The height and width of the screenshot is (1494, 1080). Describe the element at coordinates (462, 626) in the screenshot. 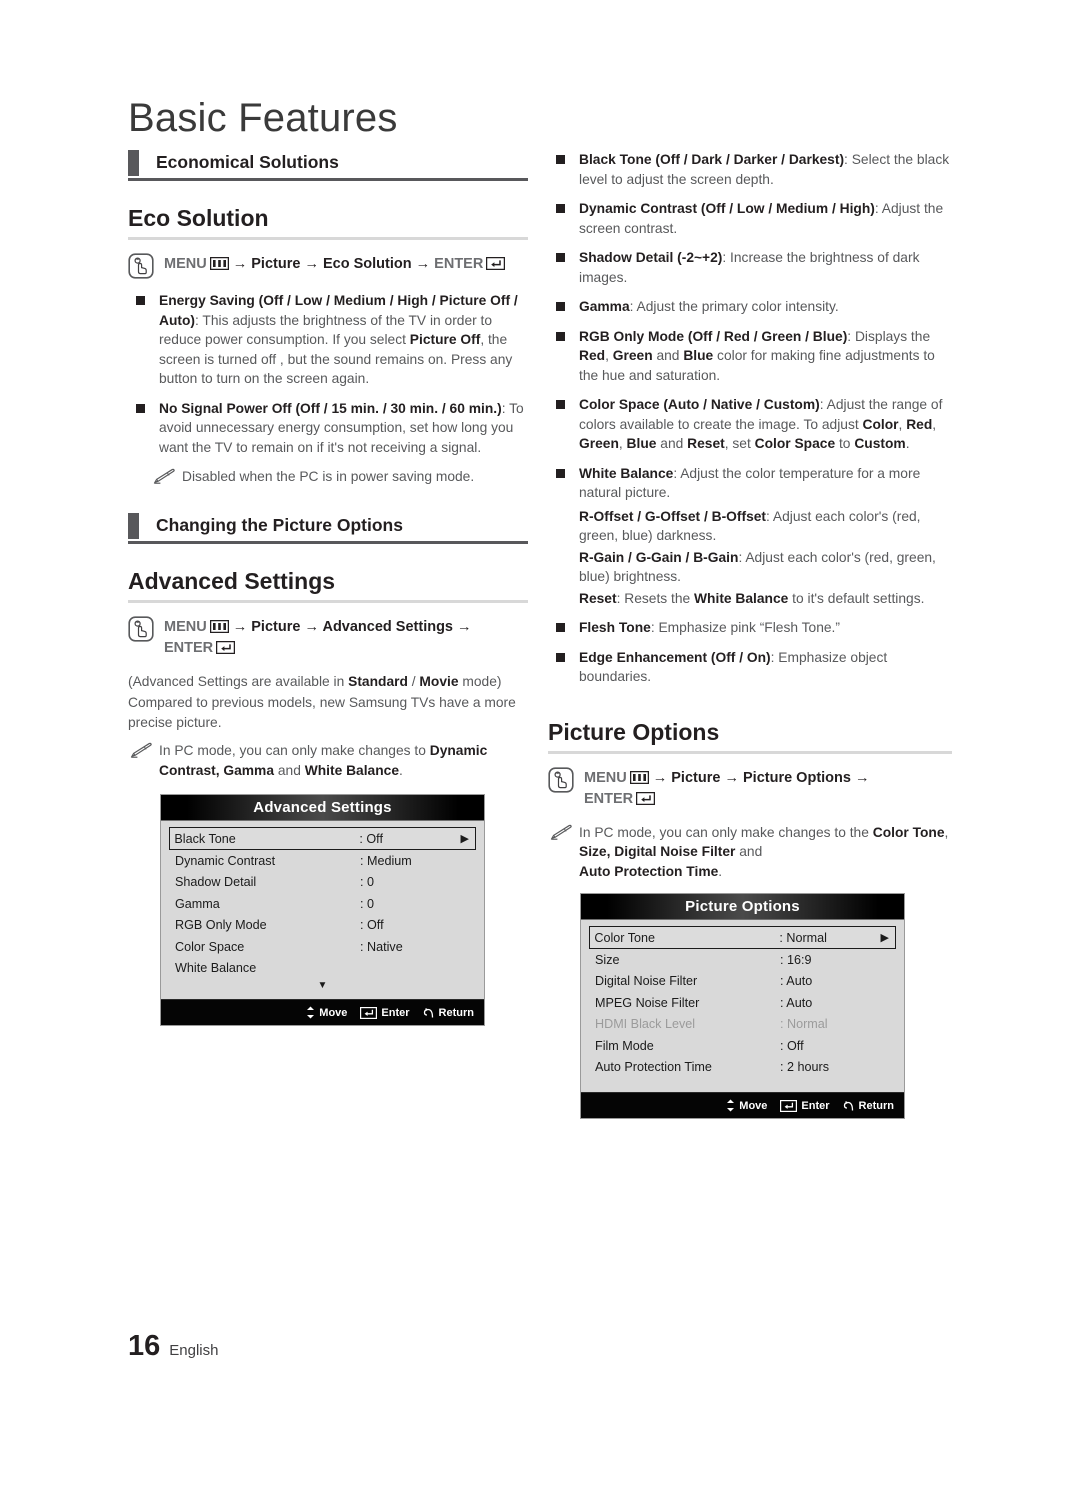

I see `arrow-3: →` at that location.